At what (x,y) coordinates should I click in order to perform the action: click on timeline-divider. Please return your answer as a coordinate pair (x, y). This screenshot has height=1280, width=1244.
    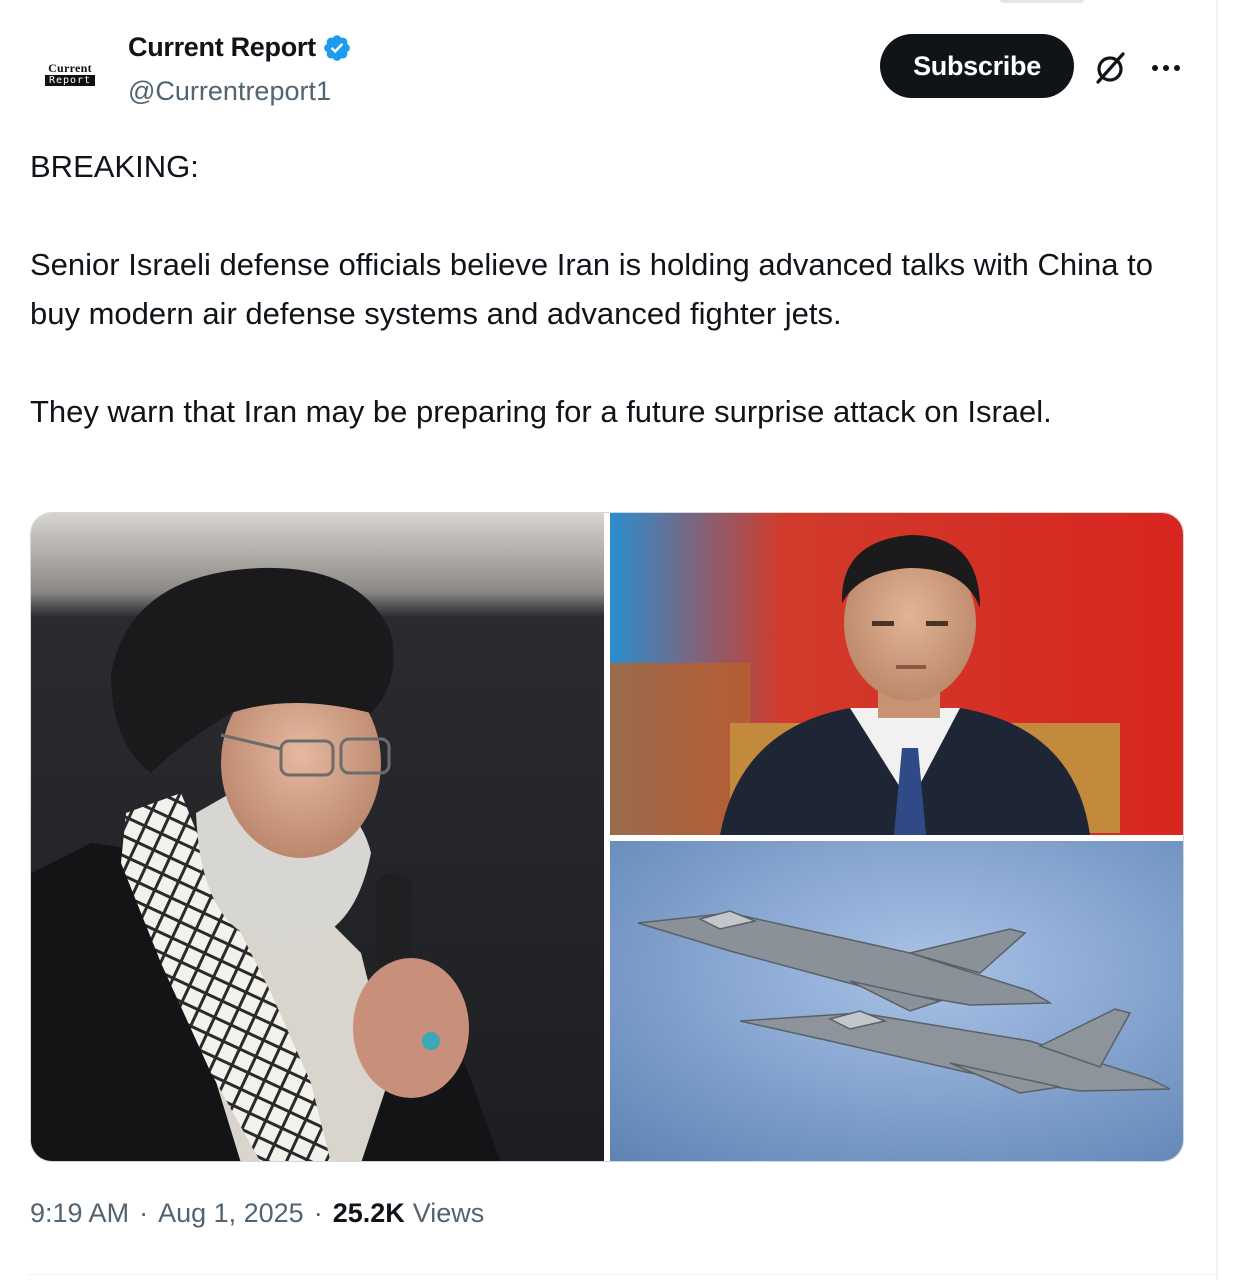
    Looking at the image, I should click on (1217, 640).